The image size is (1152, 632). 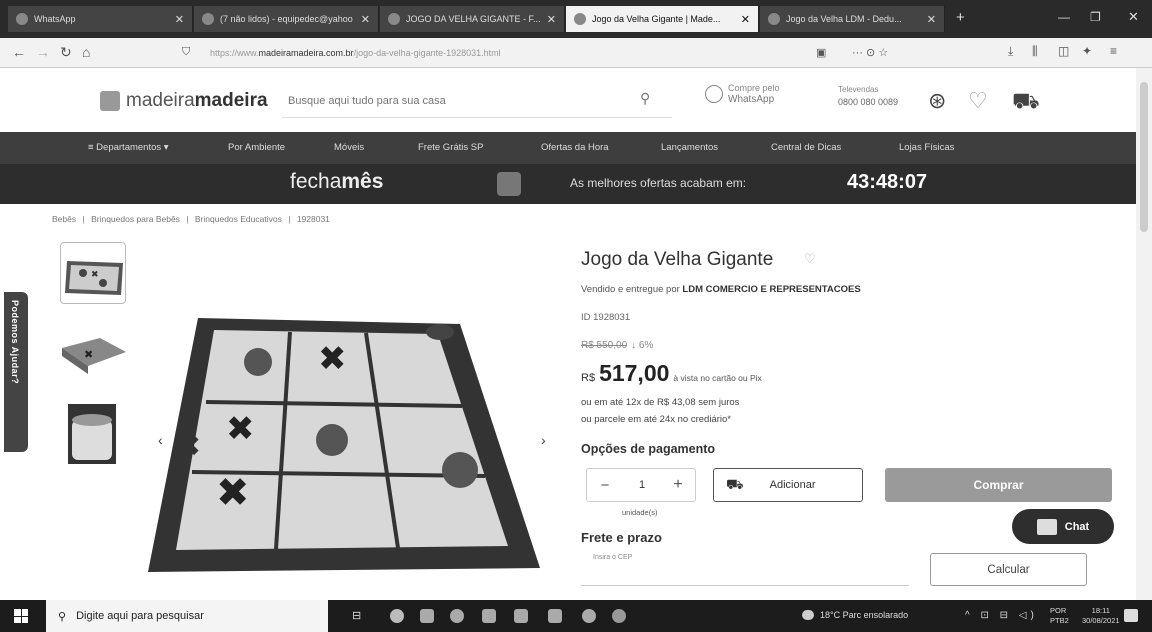 I want to click on tab-ldm: Jogo da Velha LDM - Dedu... ✕, so click(x=852, y=19).